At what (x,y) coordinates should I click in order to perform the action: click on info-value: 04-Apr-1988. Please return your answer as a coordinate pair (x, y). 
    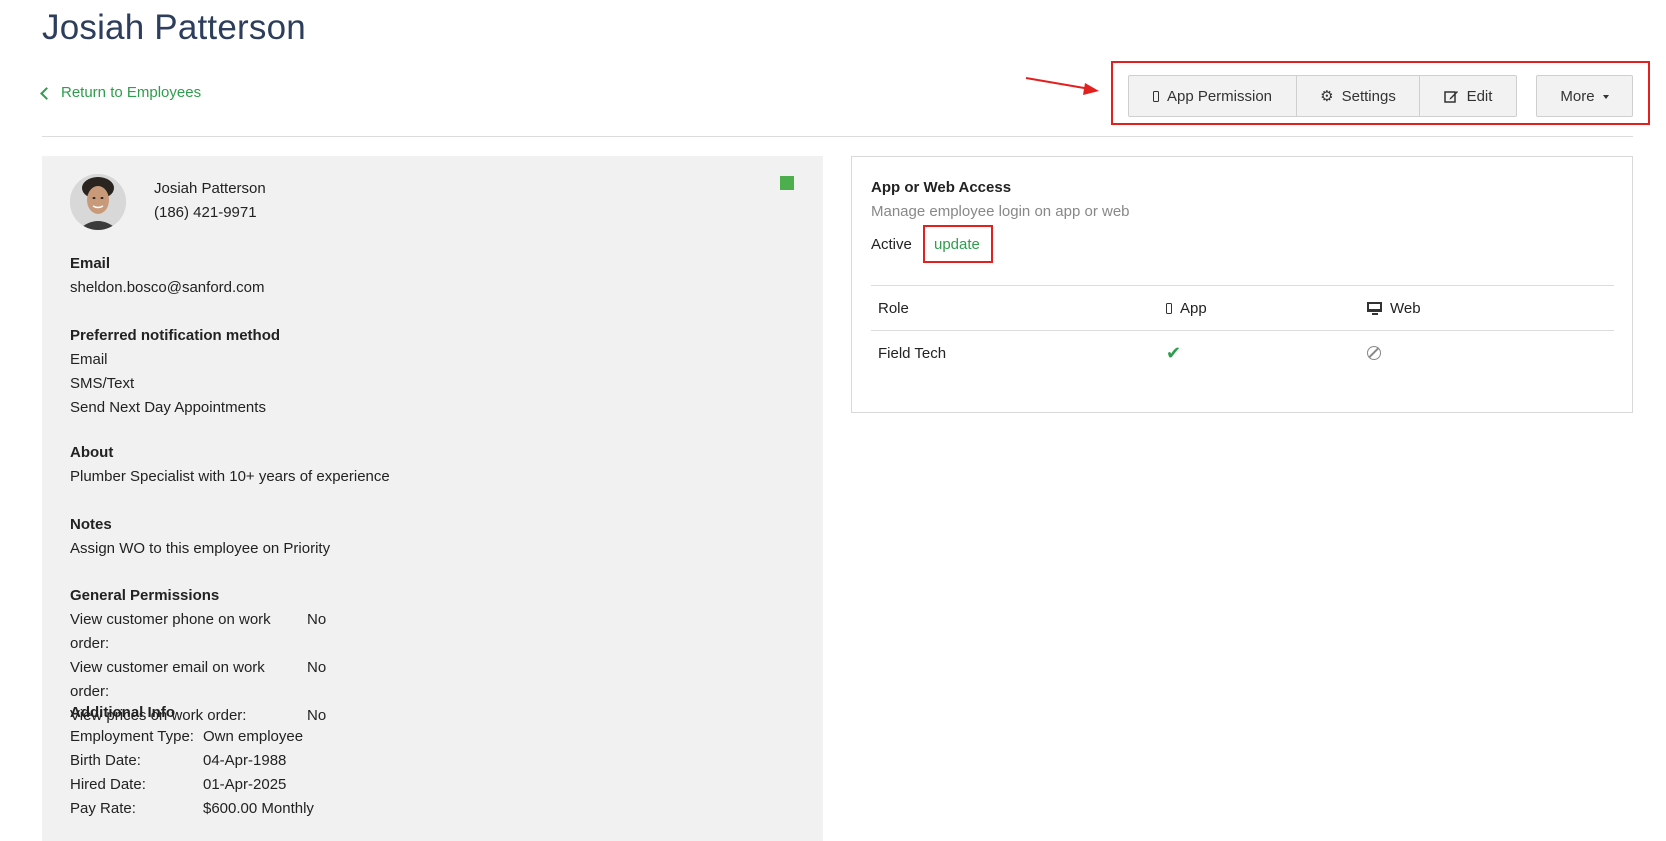
    Looking at the image, I should click on (245, 760).